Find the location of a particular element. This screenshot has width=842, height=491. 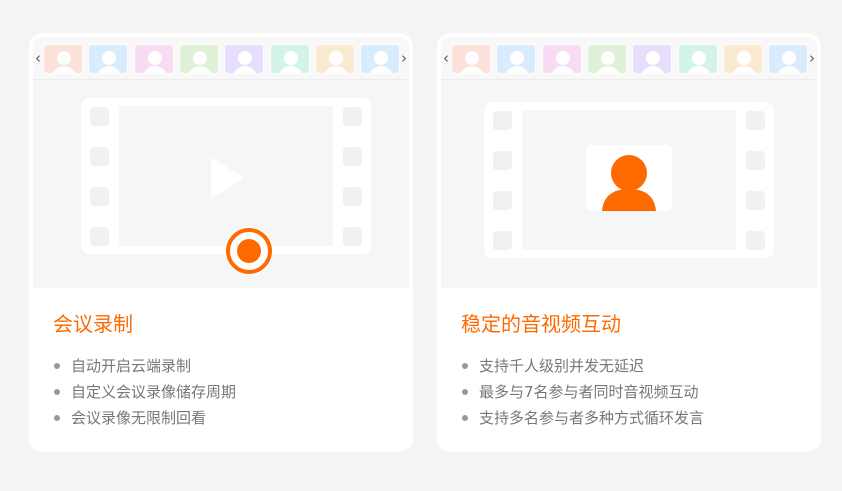

person-icon is located at coordinates (629, 183).